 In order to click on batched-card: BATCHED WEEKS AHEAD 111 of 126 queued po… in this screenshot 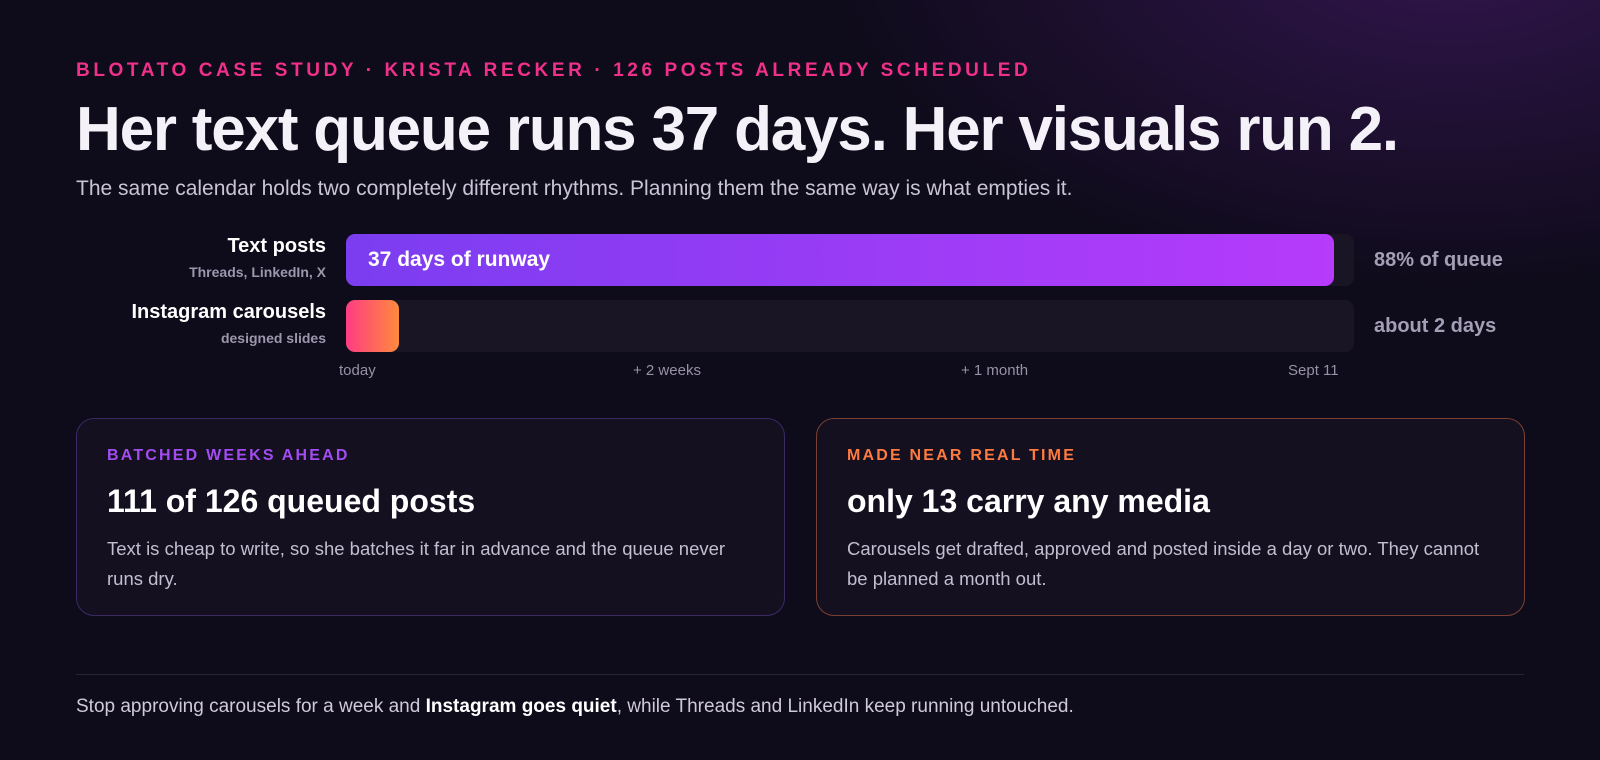, I will do `click(430, 517)`.